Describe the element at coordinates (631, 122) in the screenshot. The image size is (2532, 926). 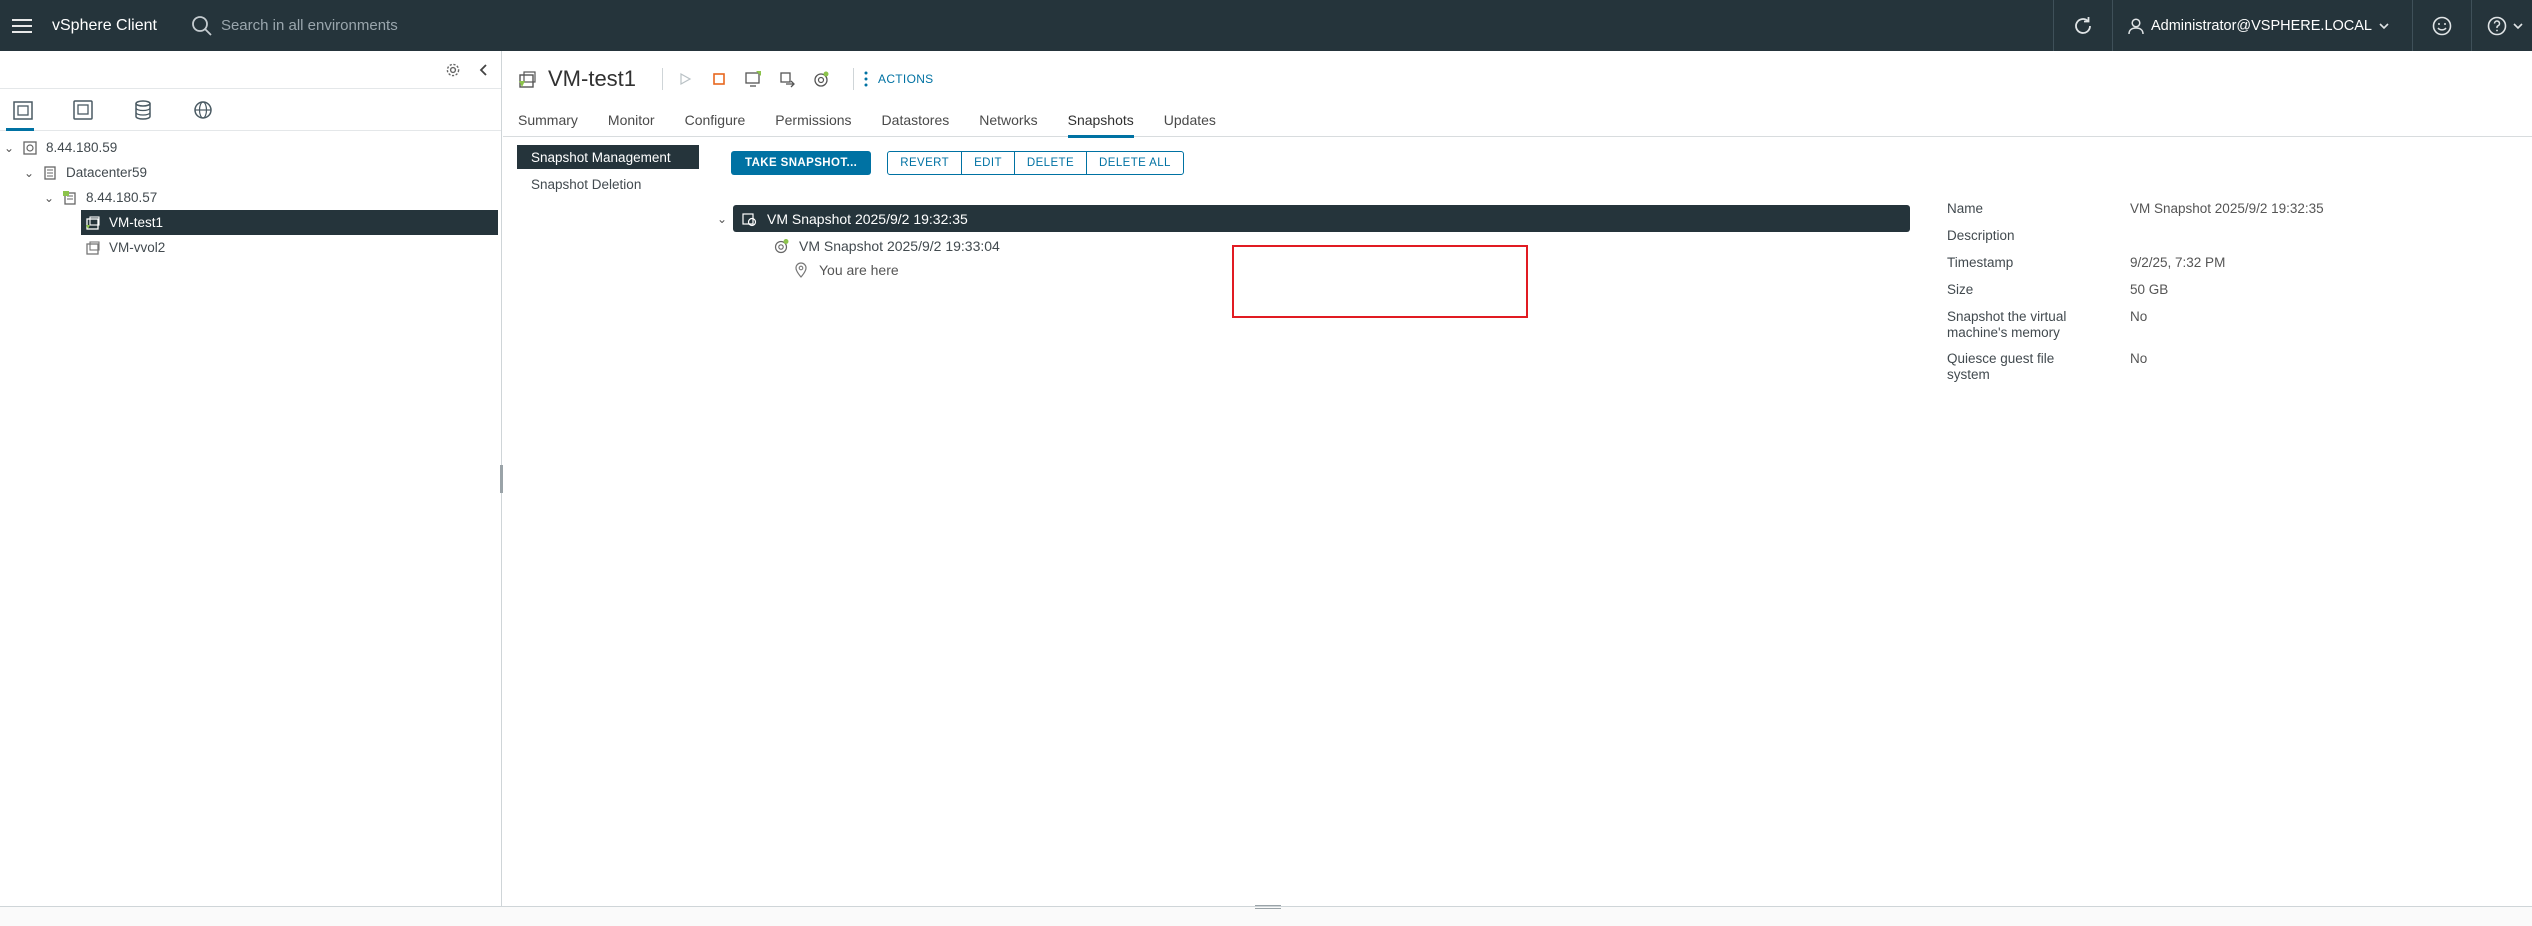
I see `tab-monitor: Monitor` at that location.